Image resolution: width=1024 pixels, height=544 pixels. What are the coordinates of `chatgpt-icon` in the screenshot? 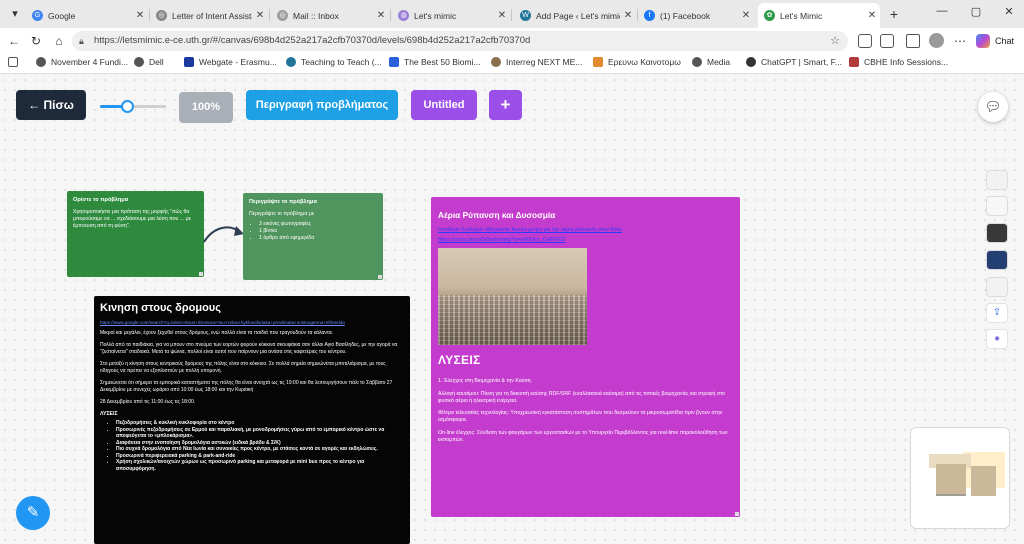 It's located at (751, 62).